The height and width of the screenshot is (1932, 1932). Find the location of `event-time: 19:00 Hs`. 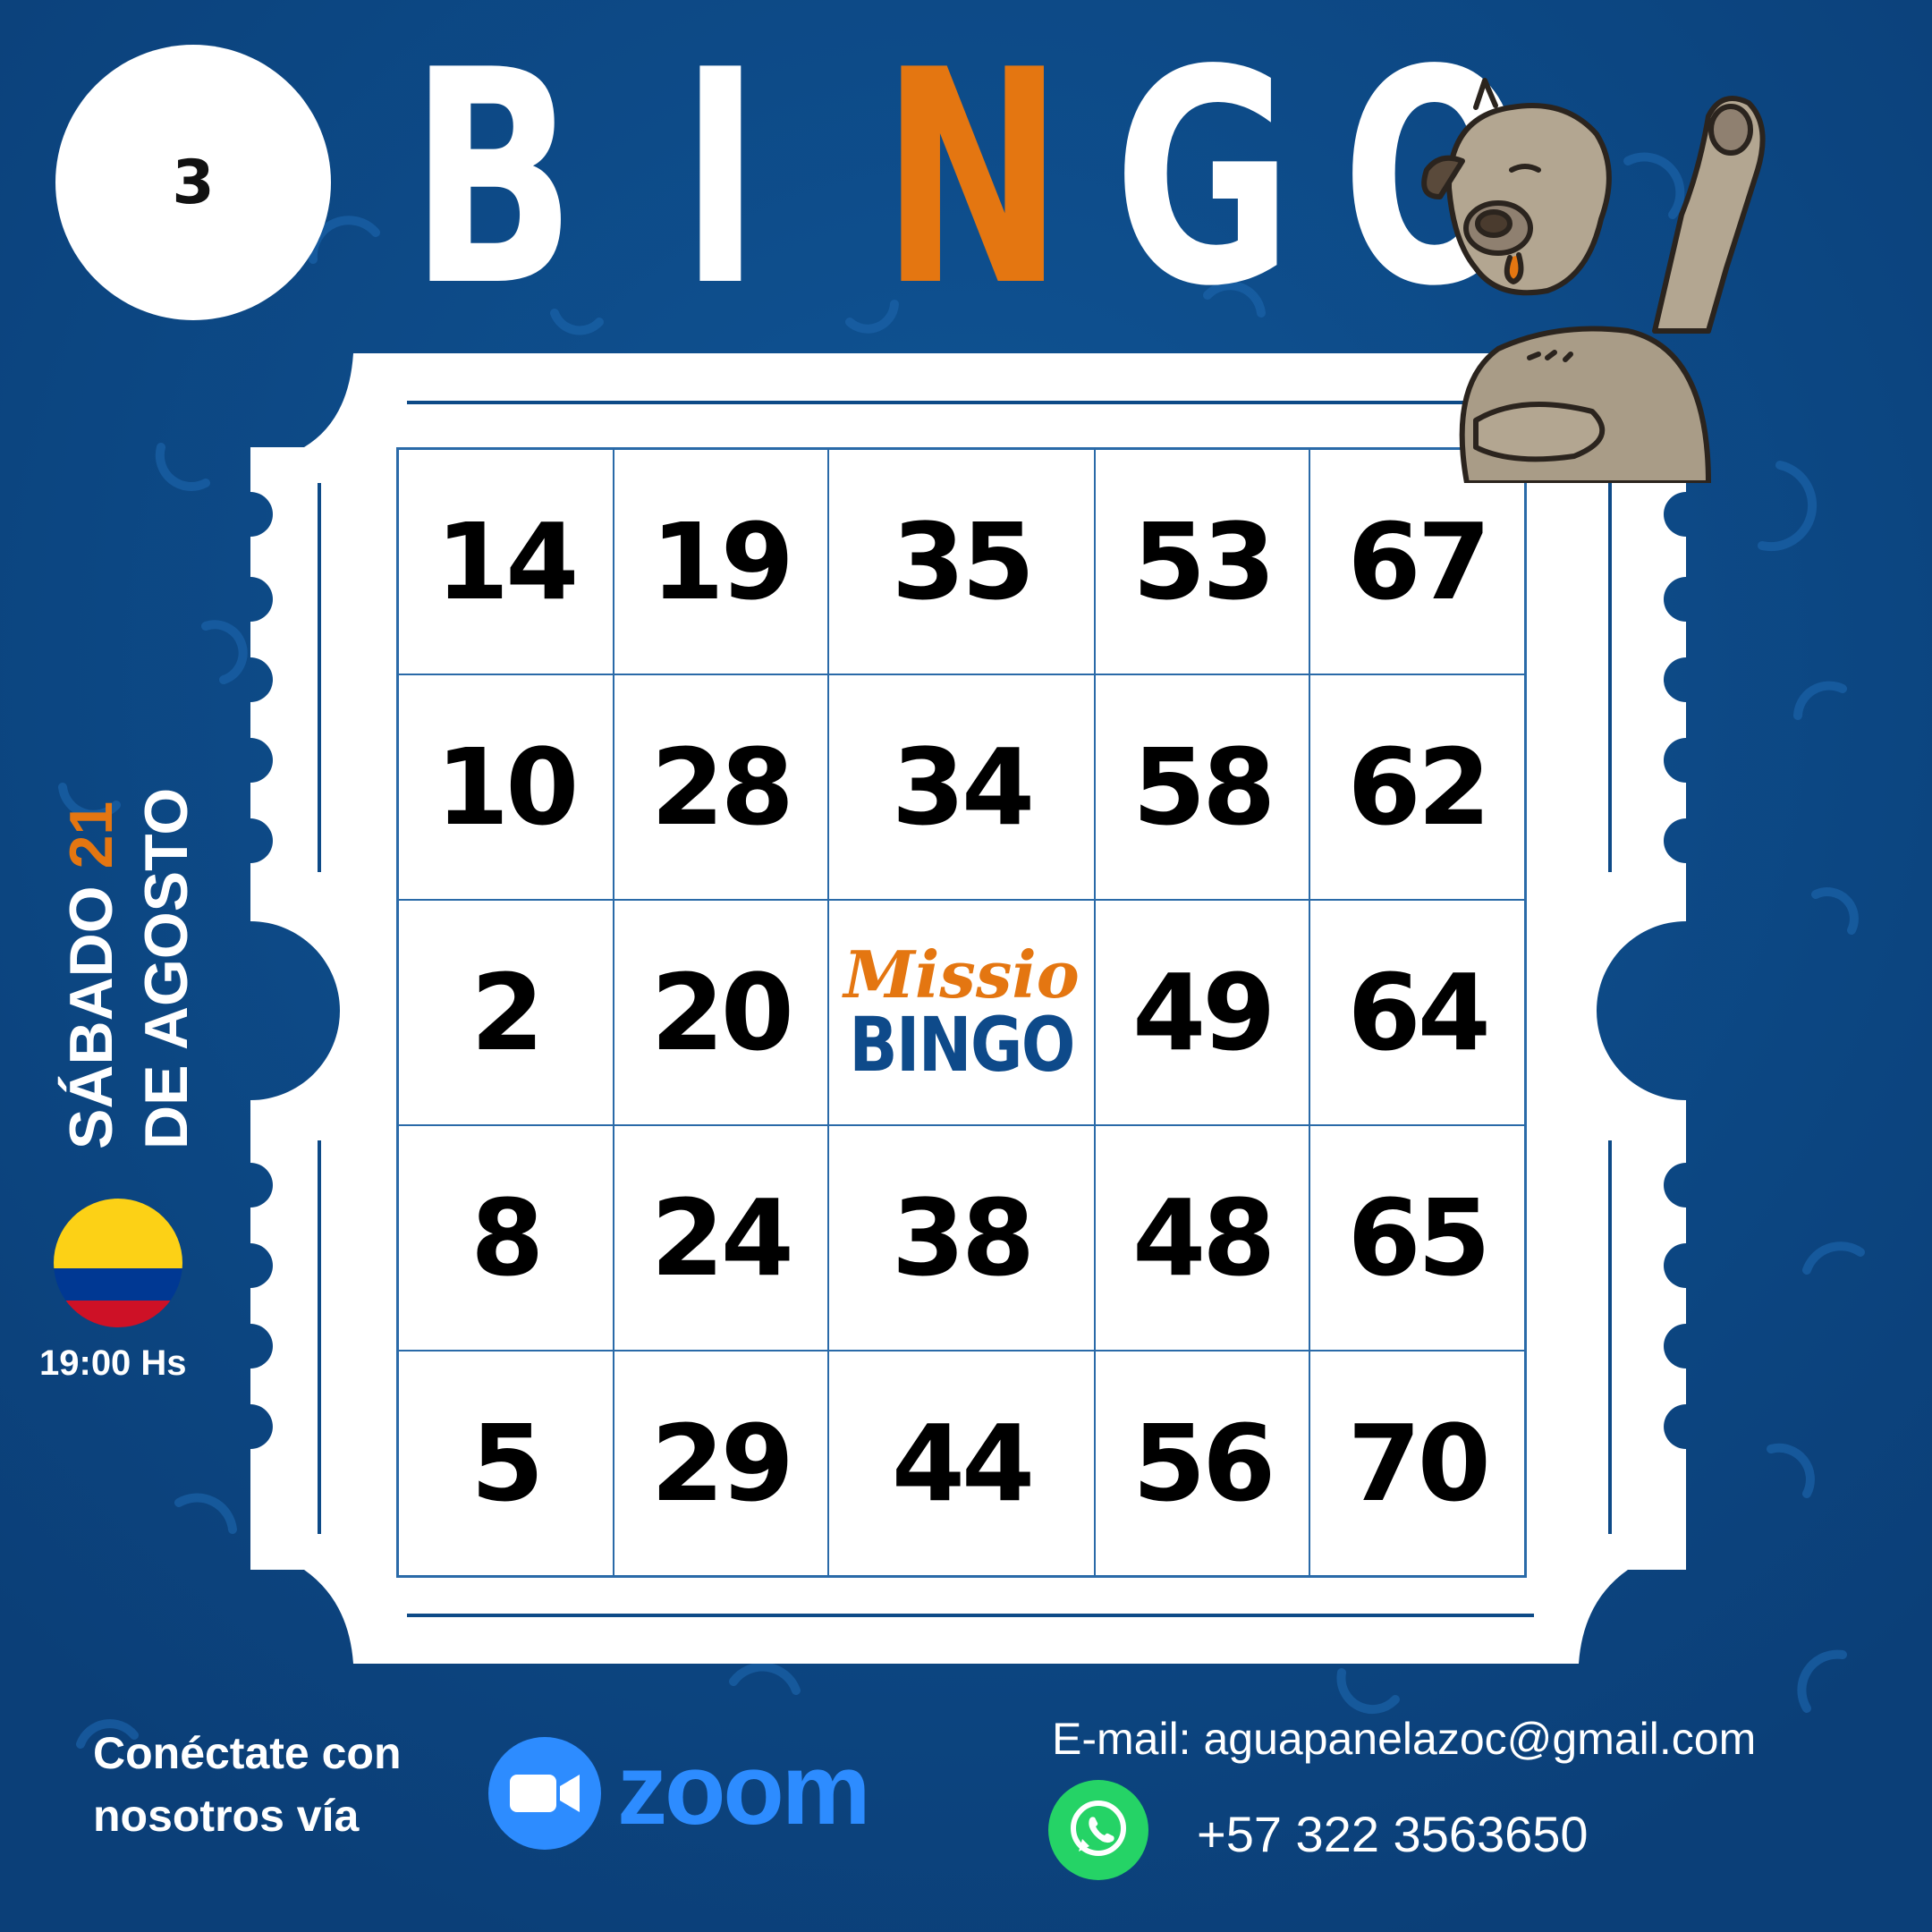

event-time: 19:00 Hs is located at coordinates (113, 1363).